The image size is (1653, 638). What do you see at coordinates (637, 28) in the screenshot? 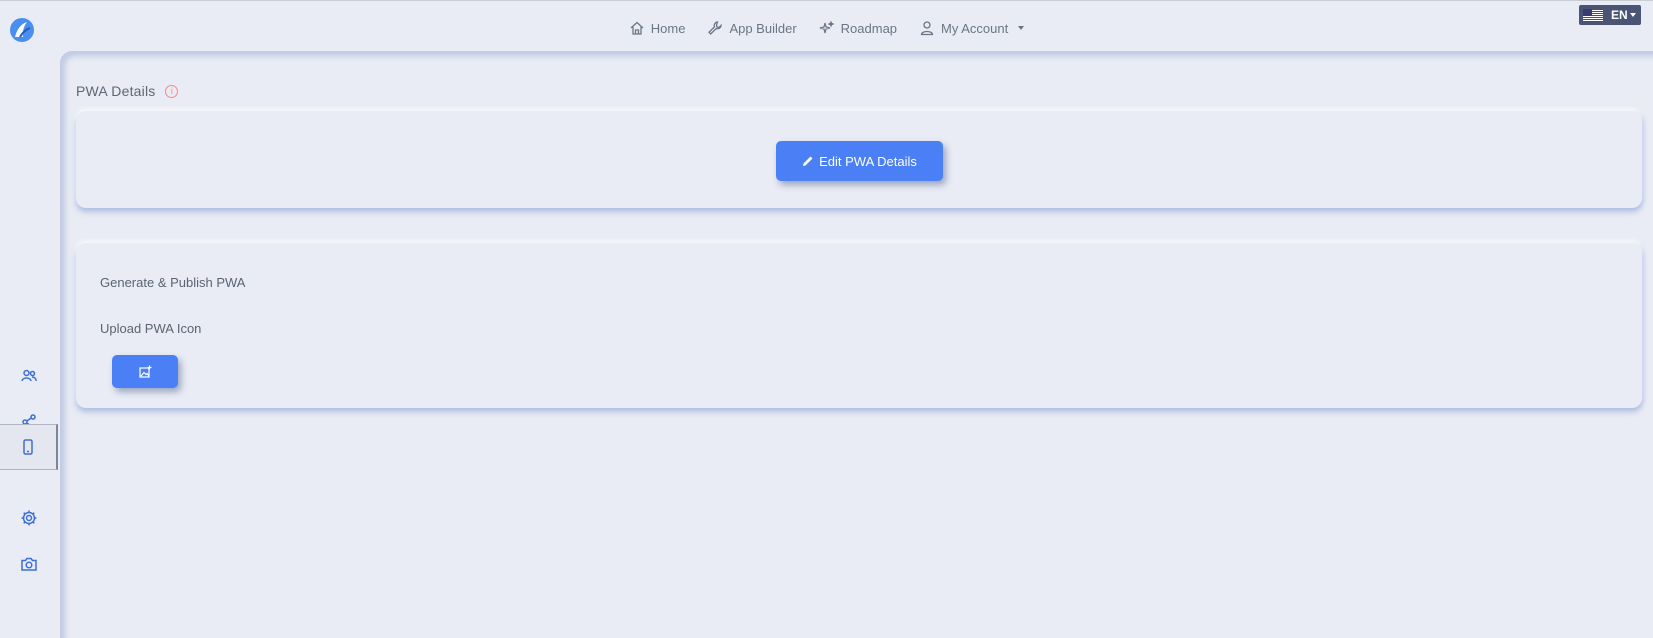
I see `home-icon` at bounding box center [637, 28].